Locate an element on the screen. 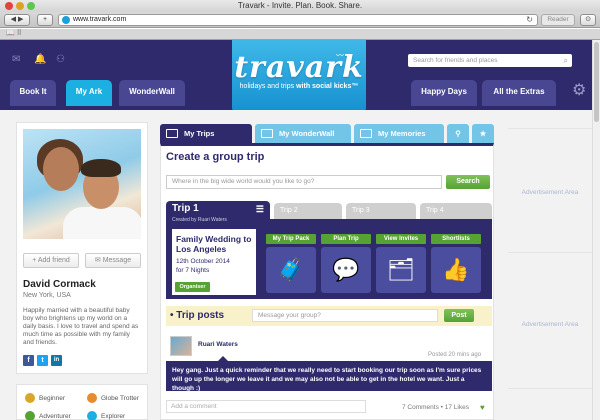 Image resolution: width=600 pixels, height=420 pixels. tool-icon-box: 💬 is located at coordinates (346, 270).